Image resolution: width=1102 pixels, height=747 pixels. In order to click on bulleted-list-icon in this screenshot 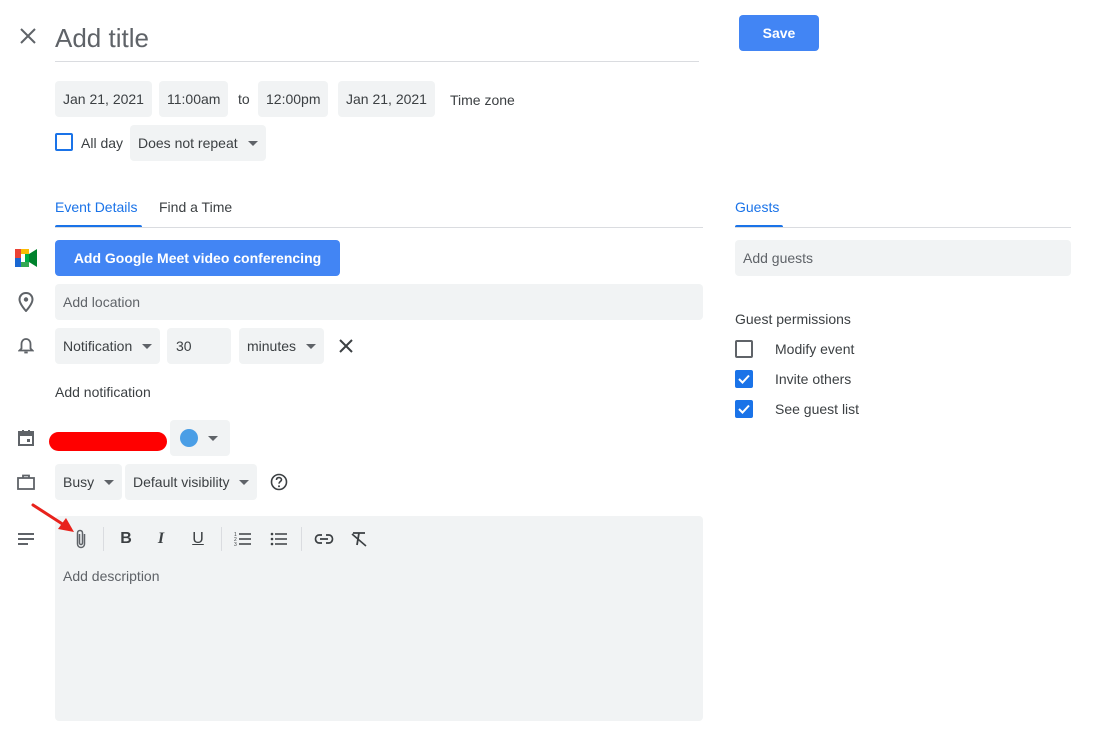, I will do `click(279, 539)`.